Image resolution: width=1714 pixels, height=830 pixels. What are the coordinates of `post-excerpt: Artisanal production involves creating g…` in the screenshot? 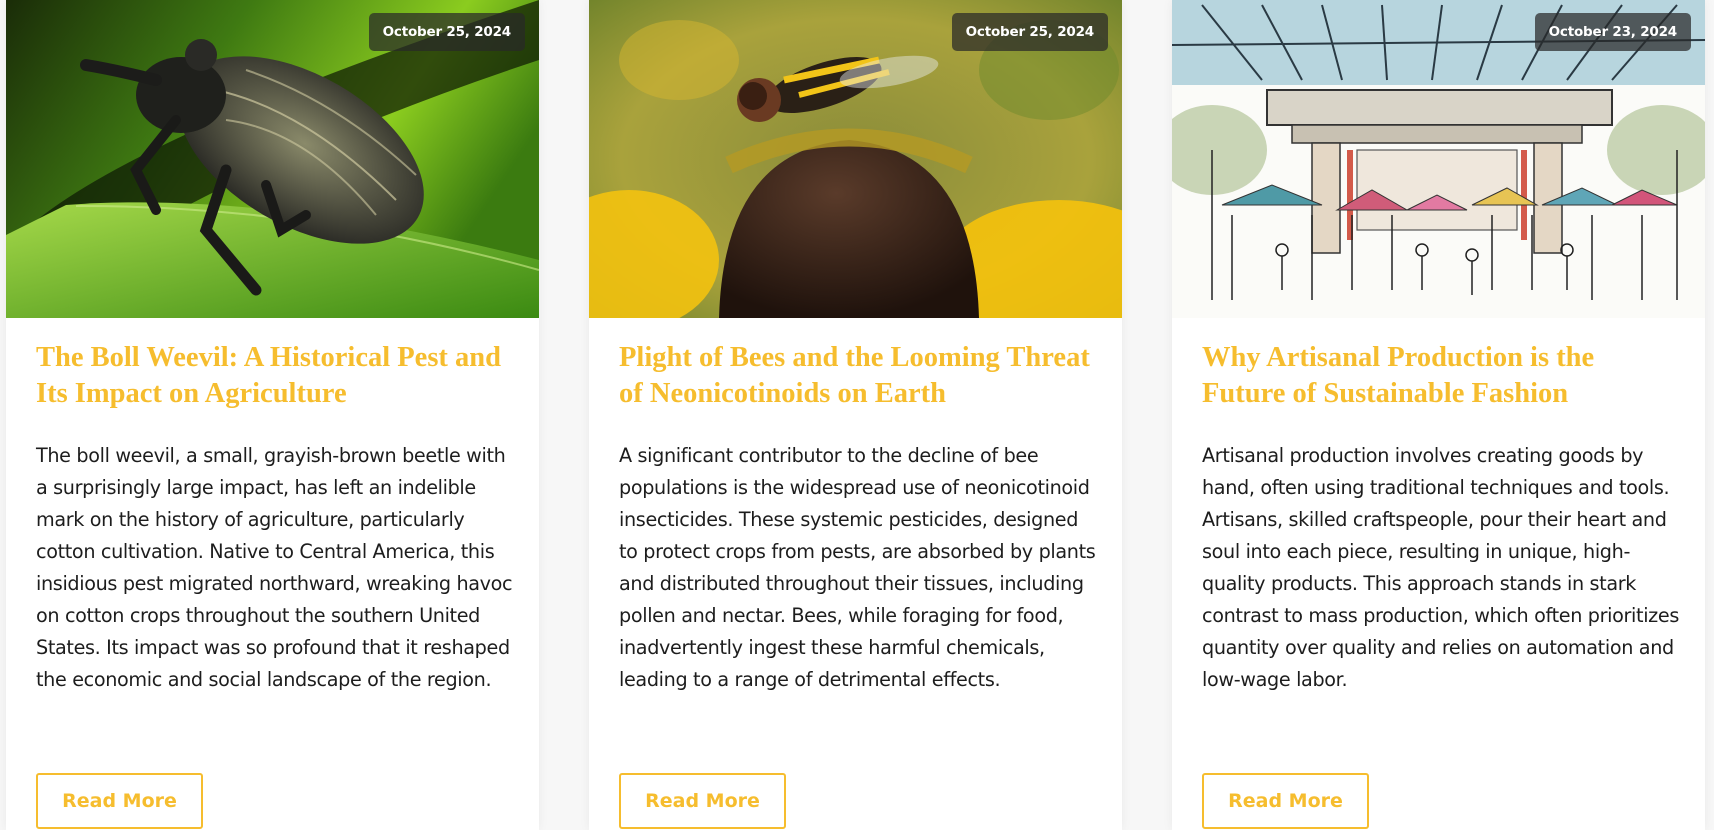 It's located at (1440, 567).